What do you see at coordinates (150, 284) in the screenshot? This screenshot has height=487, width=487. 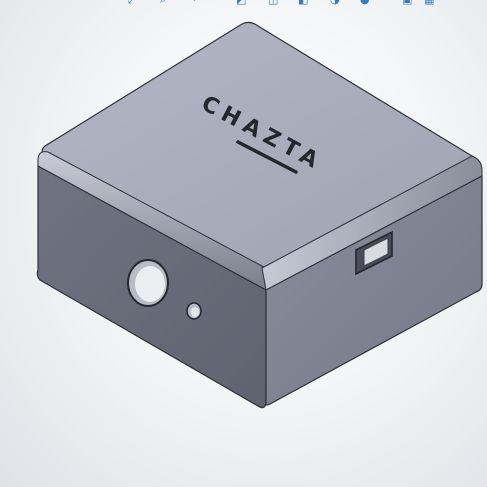 I see `large-round-hole-inner` at bounding box center [150, 284].